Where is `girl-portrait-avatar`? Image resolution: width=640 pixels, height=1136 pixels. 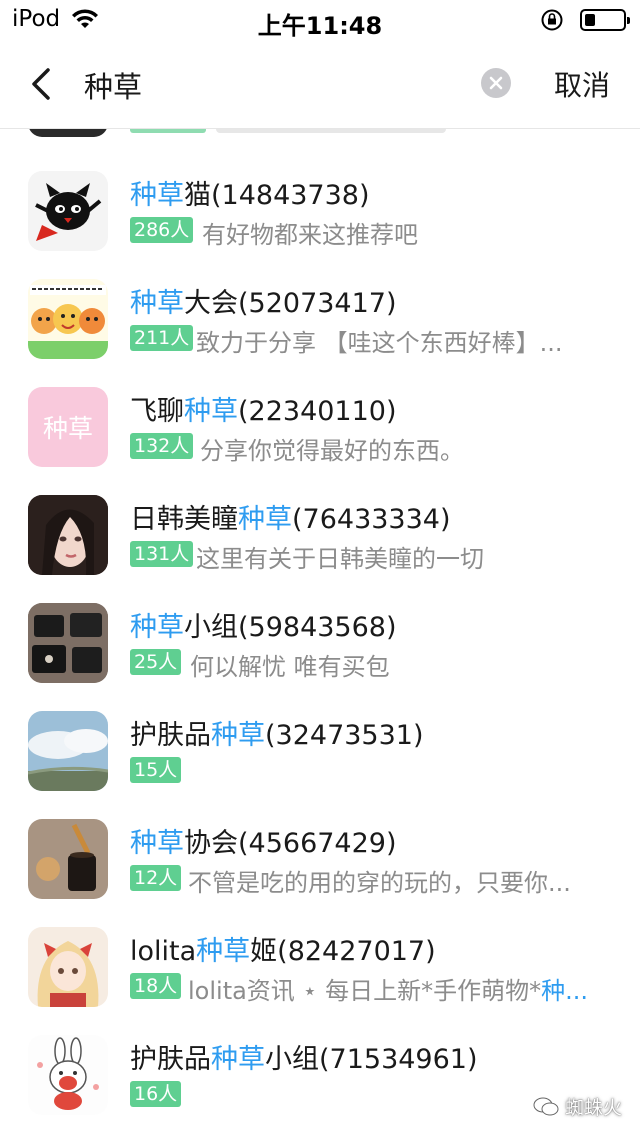 girl-portrait-avatar is located at coordinates (68, 535).